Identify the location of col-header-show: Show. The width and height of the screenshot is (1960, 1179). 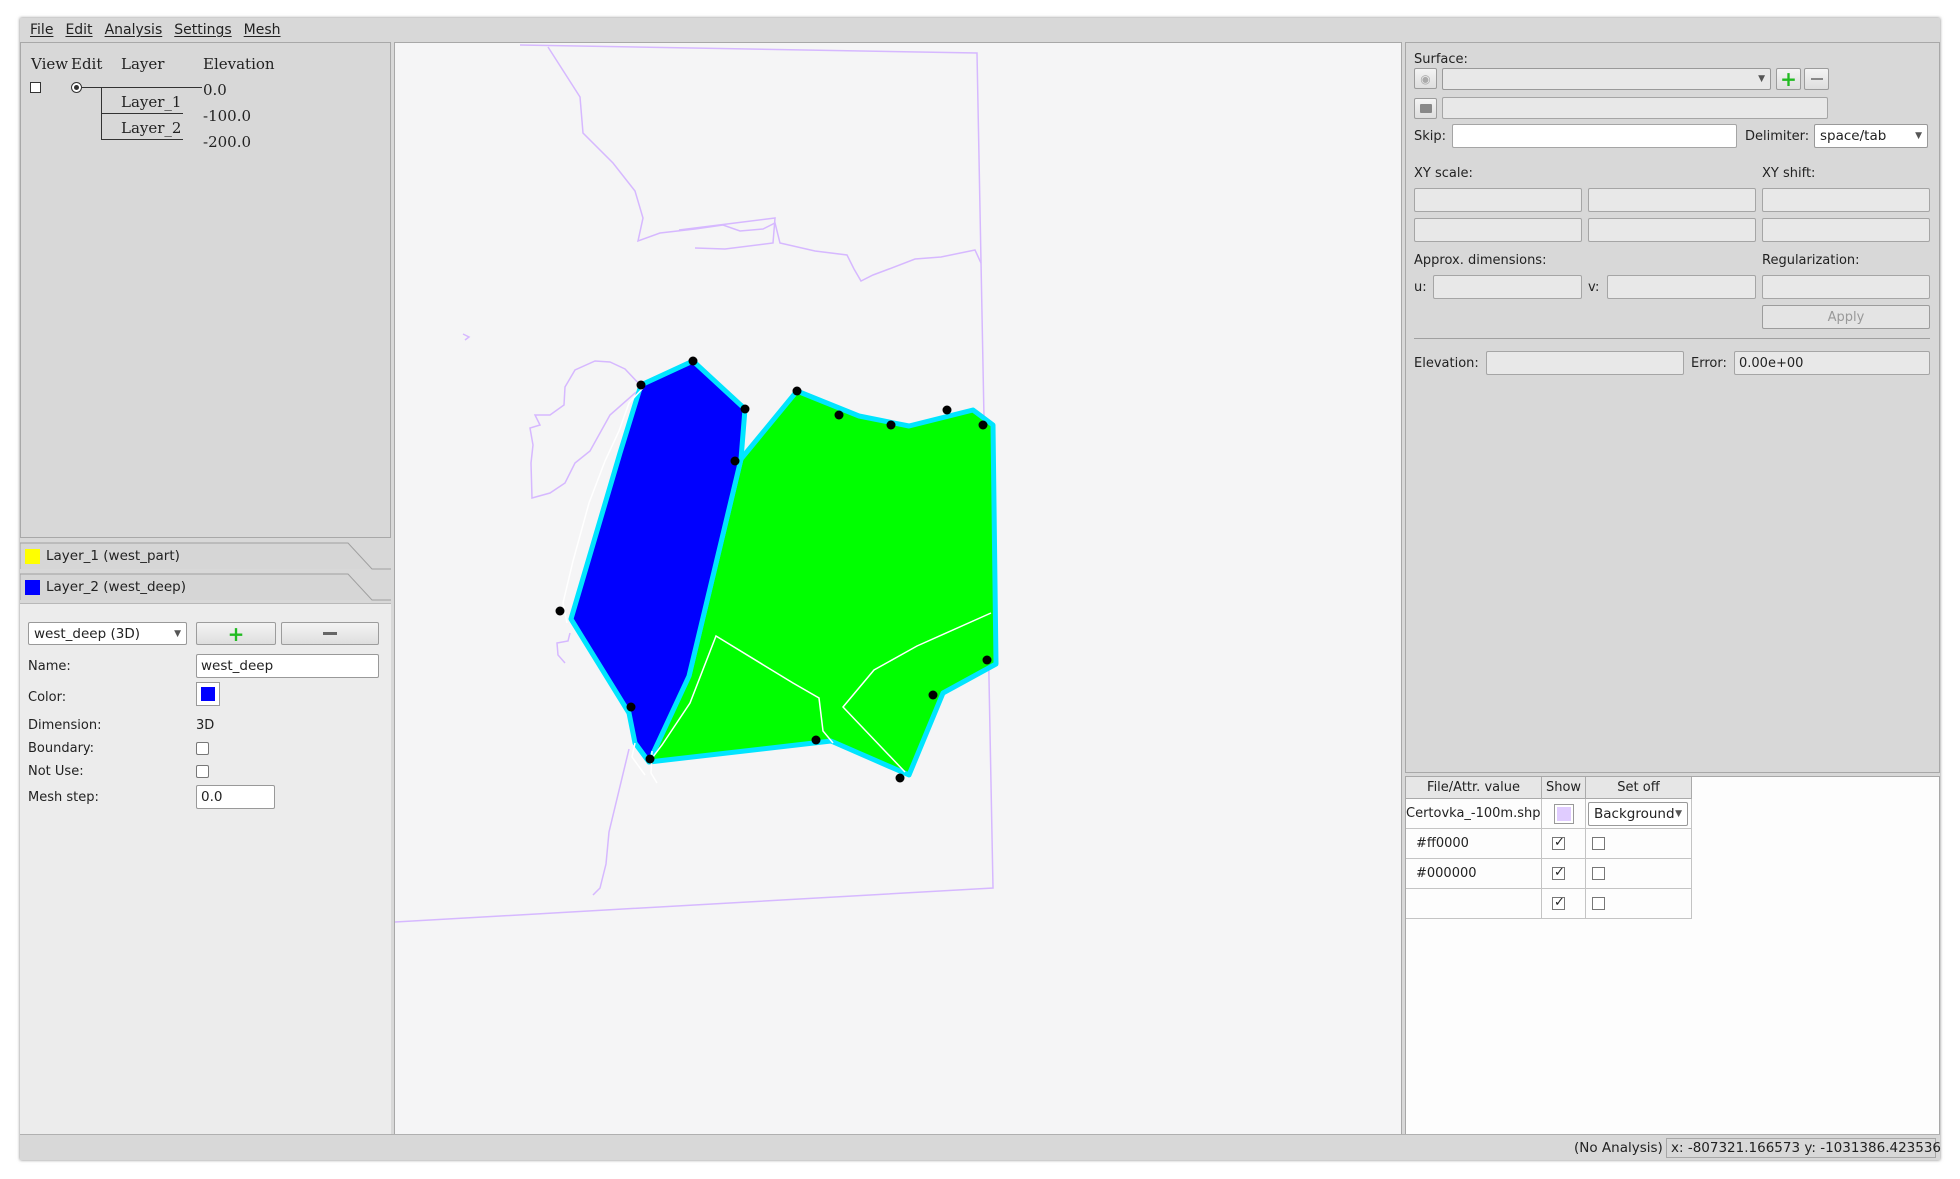
(1564, 788).